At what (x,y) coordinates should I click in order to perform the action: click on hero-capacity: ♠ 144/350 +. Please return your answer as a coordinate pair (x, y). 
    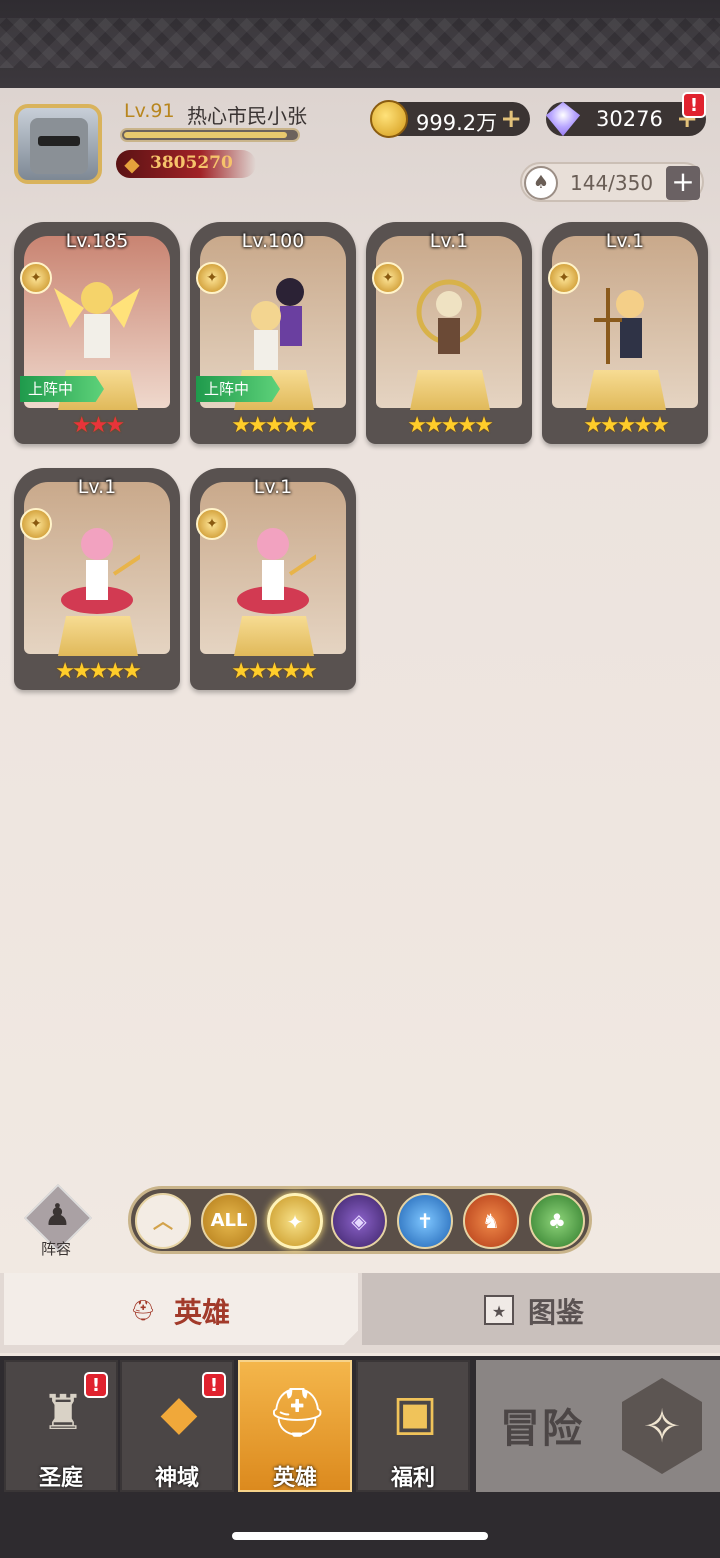
    Looking at the image, I should click on (612, 182).